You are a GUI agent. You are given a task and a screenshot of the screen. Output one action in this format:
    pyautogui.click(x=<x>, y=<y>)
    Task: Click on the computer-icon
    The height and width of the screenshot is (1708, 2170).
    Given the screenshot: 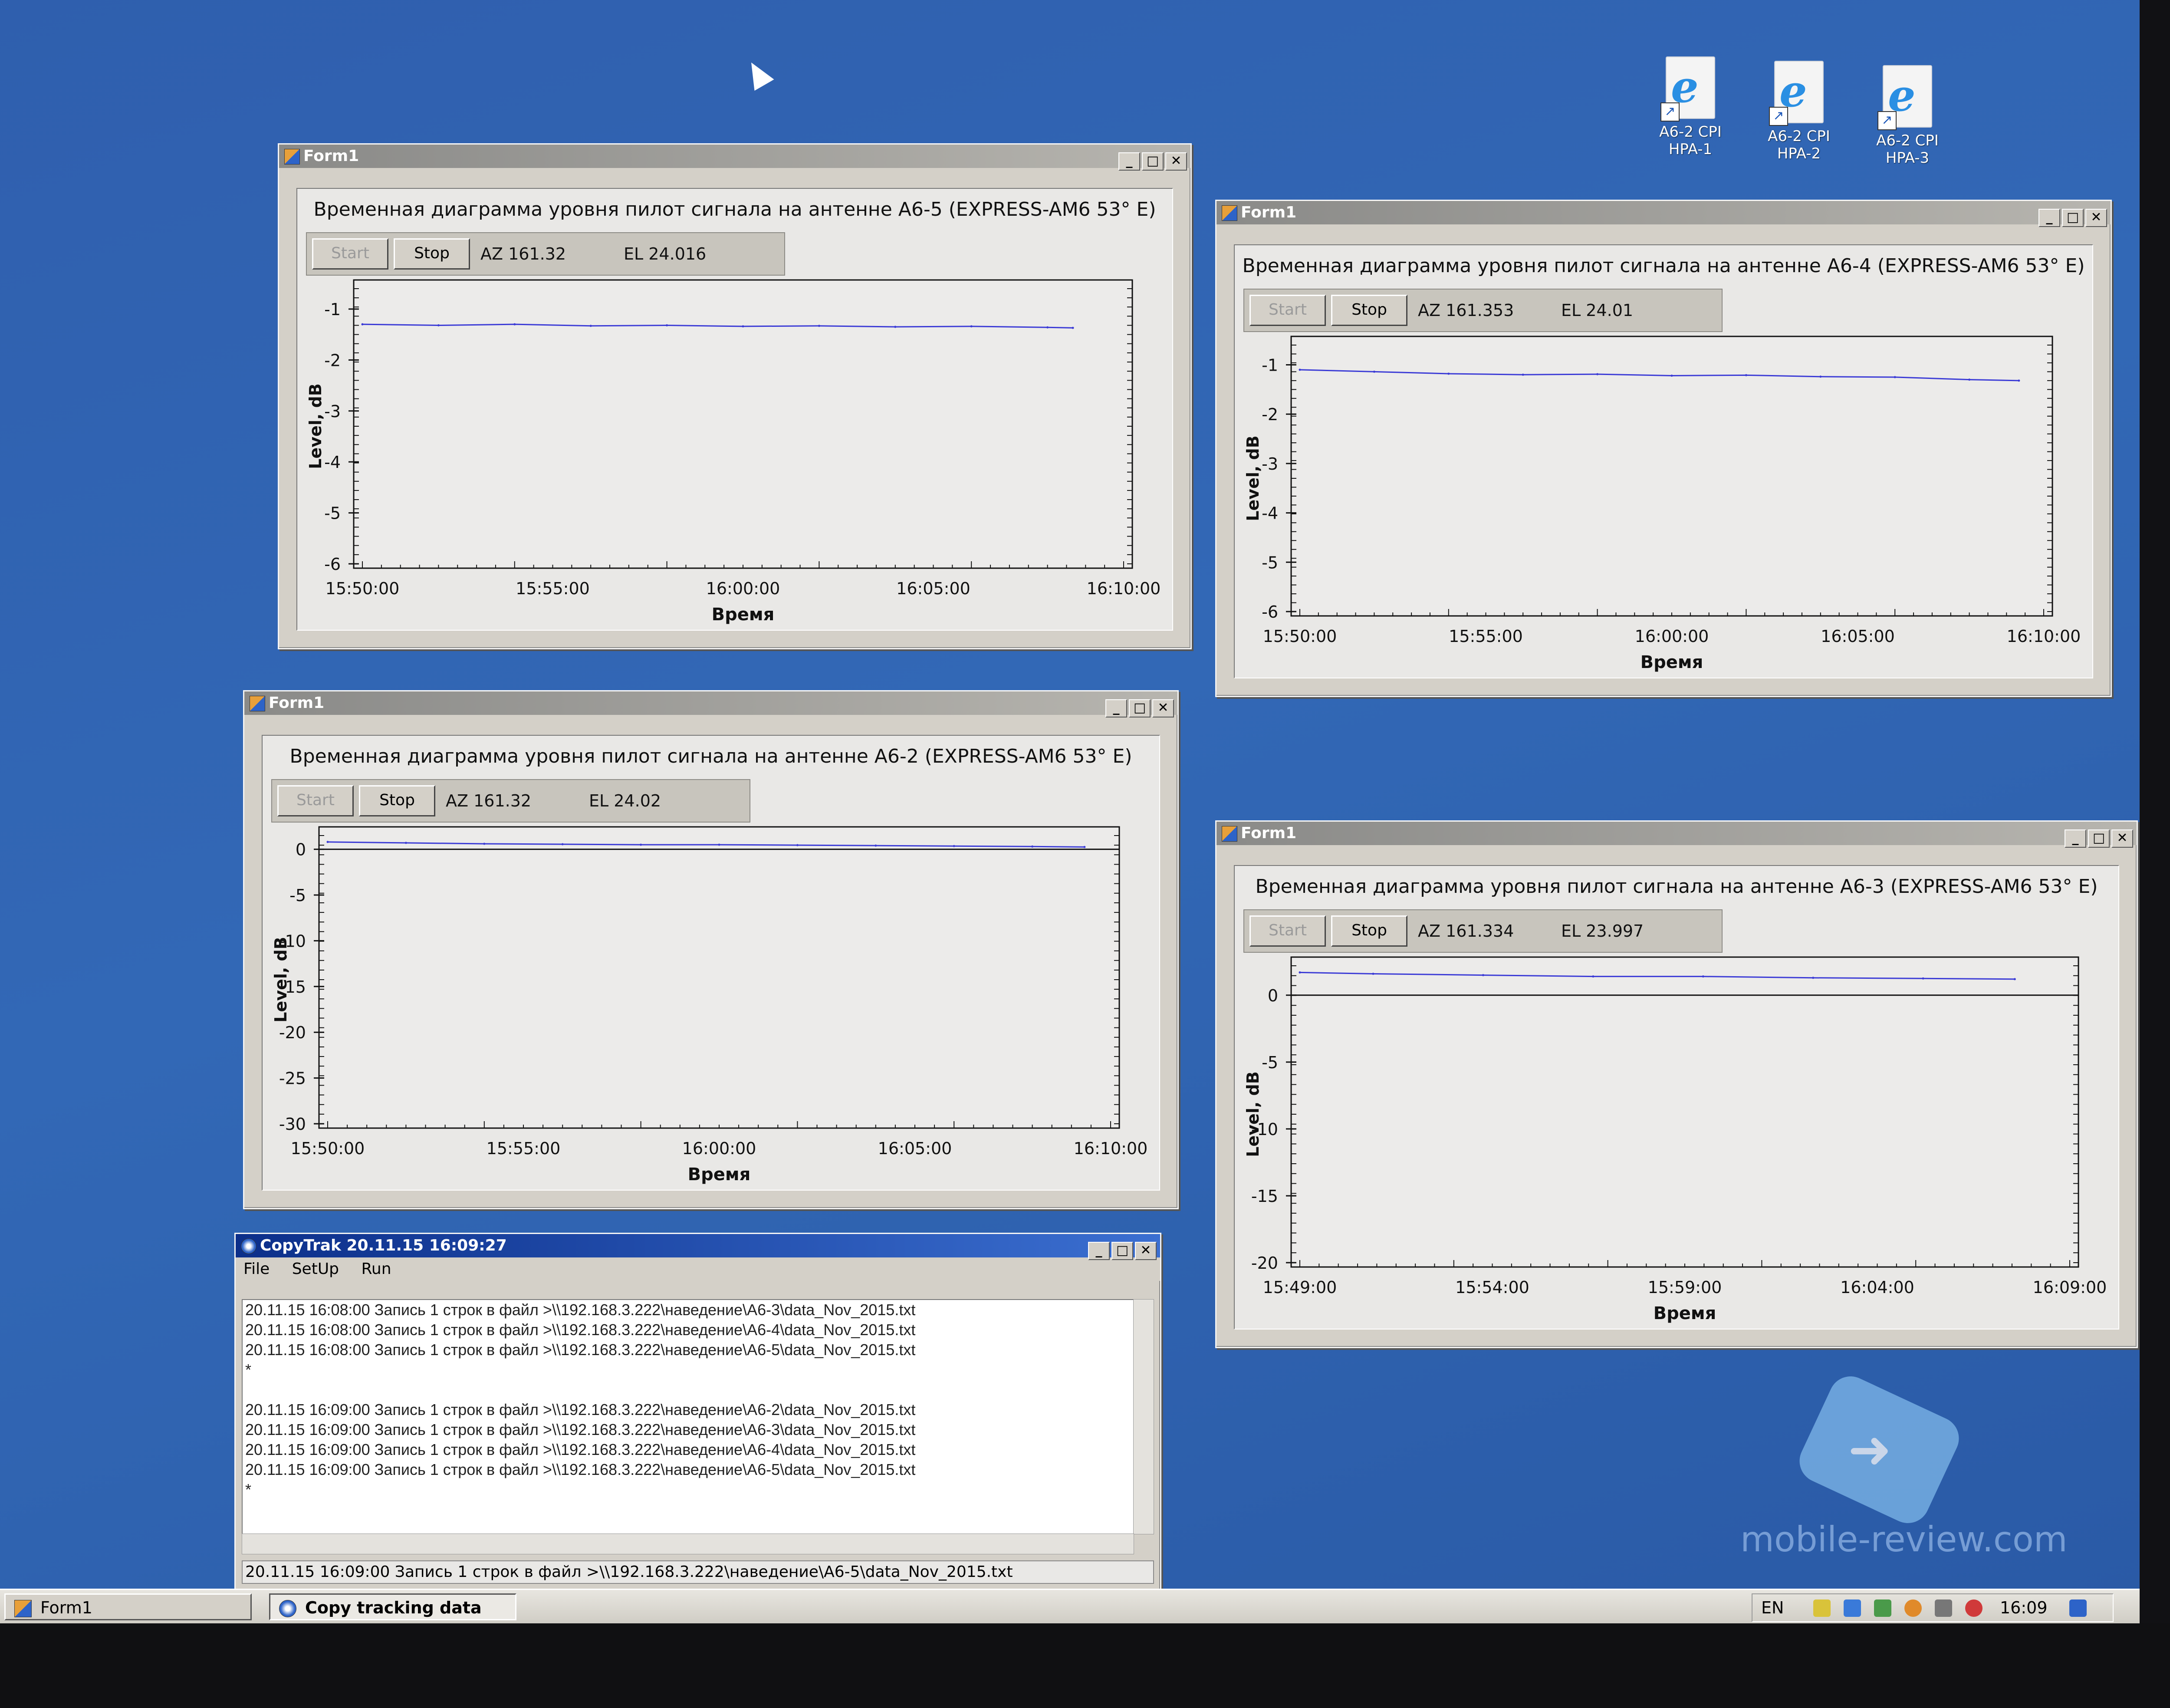 What is the action you would take?
    pyautogui.click(x=1943, y=1608)
    